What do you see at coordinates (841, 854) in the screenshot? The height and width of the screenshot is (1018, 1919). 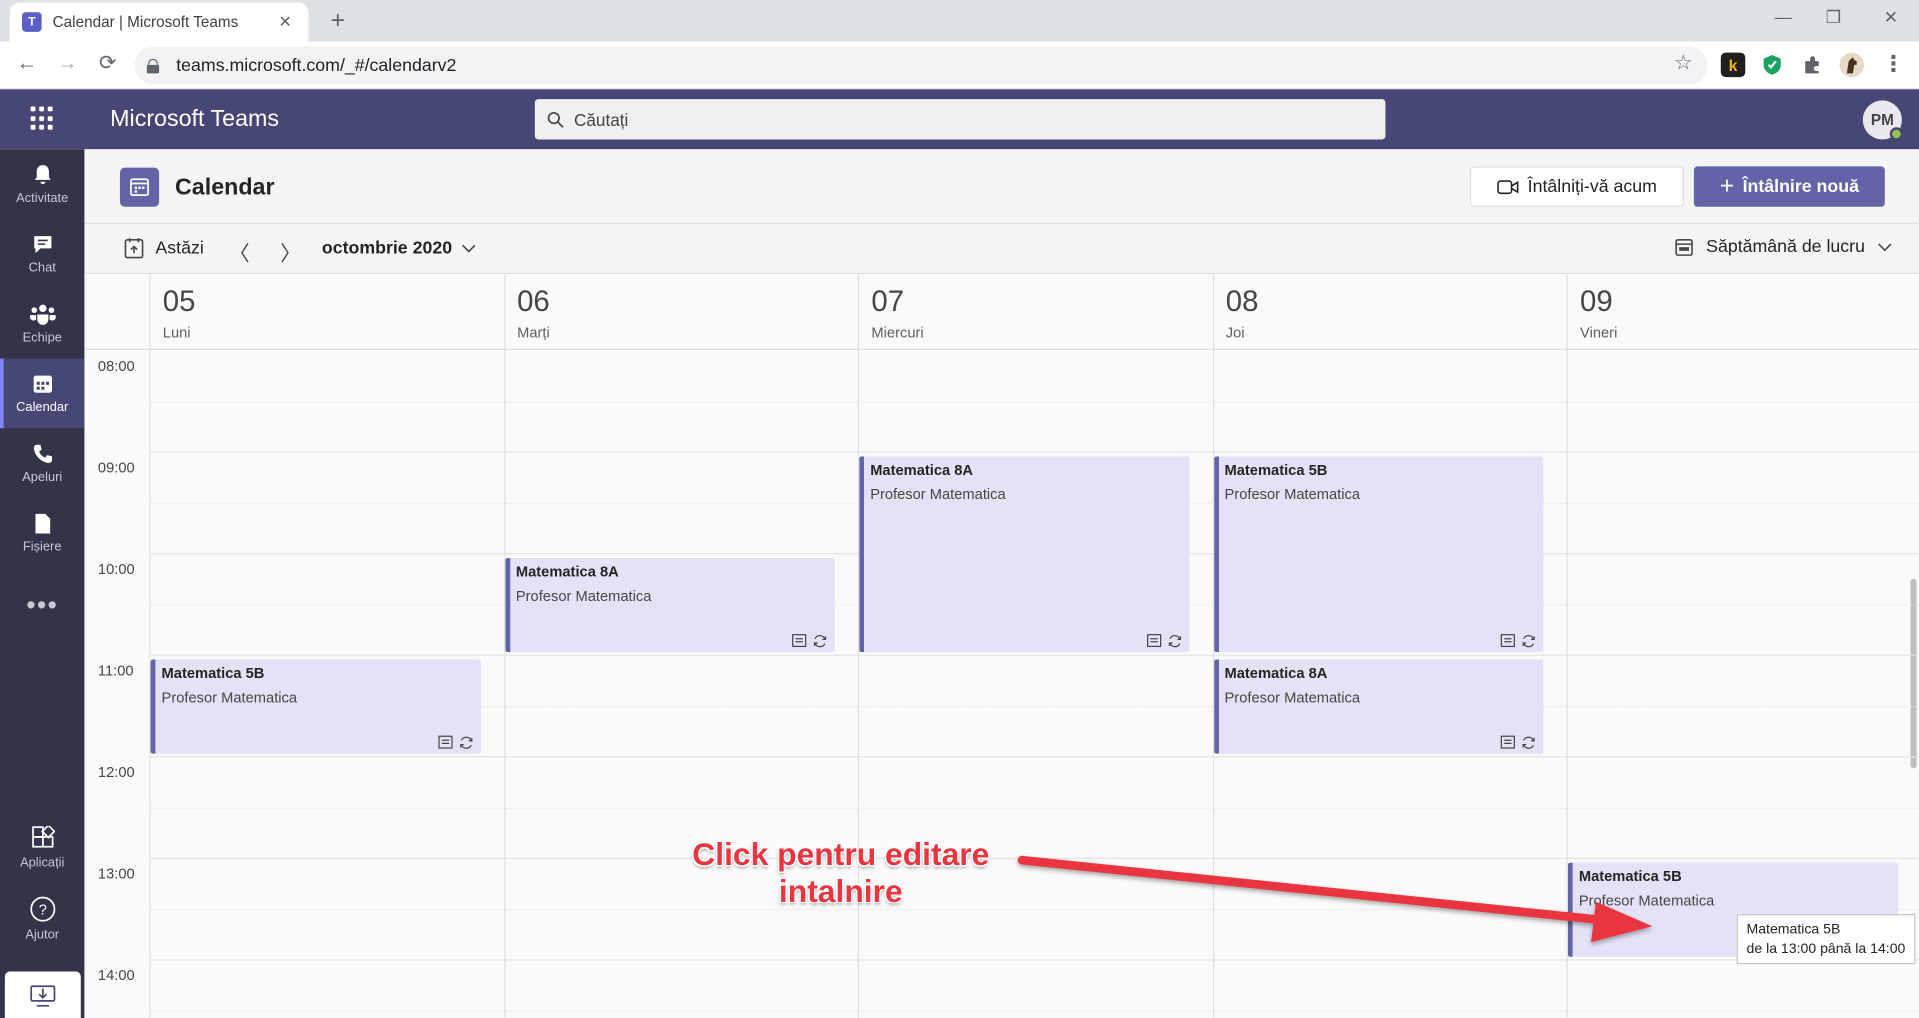 I see `annotation-line-1: Click pentru editare` at bounding box center [841, 854].